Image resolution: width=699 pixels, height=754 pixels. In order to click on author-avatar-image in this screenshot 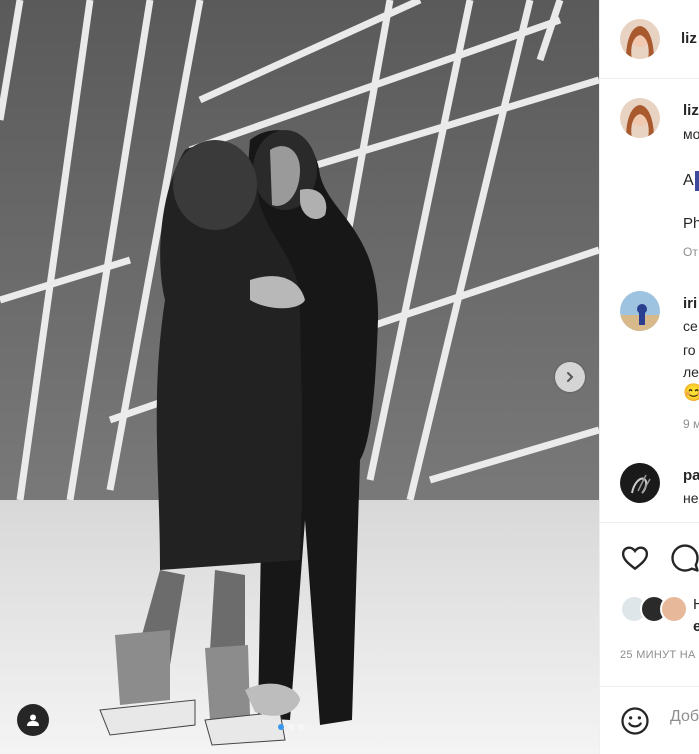, I will do `click(640, 39)`.